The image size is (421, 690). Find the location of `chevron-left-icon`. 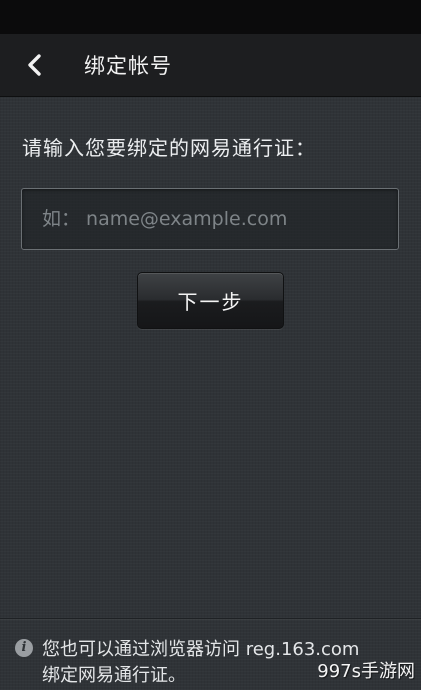

chevron-left-icon is located at coordinates (34, 65).